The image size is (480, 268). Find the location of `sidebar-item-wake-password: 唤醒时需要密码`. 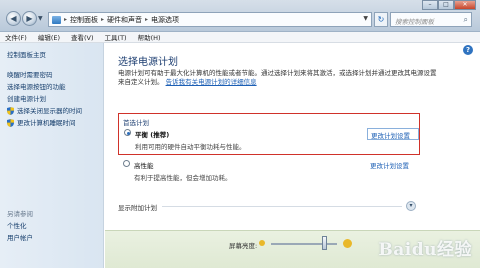

sidebar-item-wake-password: 唤醒时需要密码 is located at coordinates (55, 75).